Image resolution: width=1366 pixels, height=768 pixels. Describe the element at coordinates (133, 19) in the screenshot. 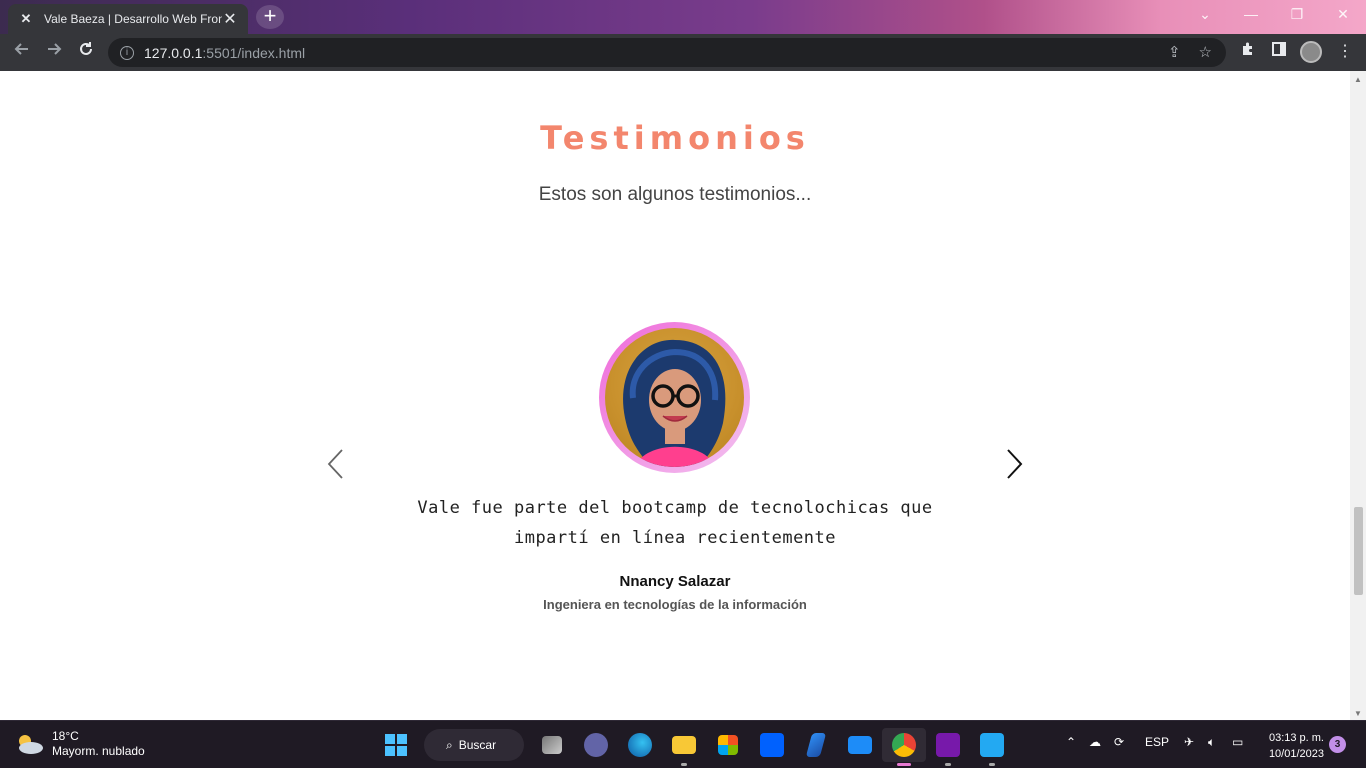

I see `tab-title: Vale Baeza | Desarrollo Web Fron` at that location.